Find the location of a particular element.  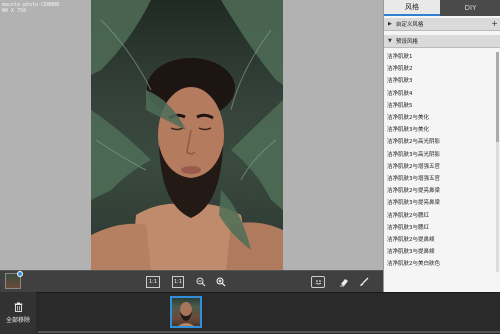

tab-diy-label: DIY is located at coordinates (470, 8).